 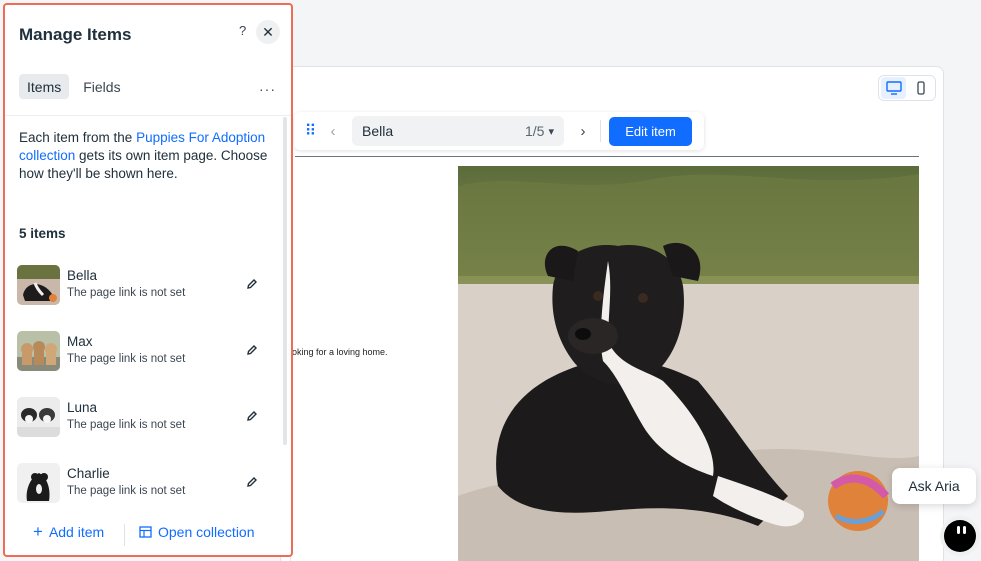 What do you see at coordinates (82, 275) in the screenshot?
I see `item-name: Bella` at bounding box center [82, 275].